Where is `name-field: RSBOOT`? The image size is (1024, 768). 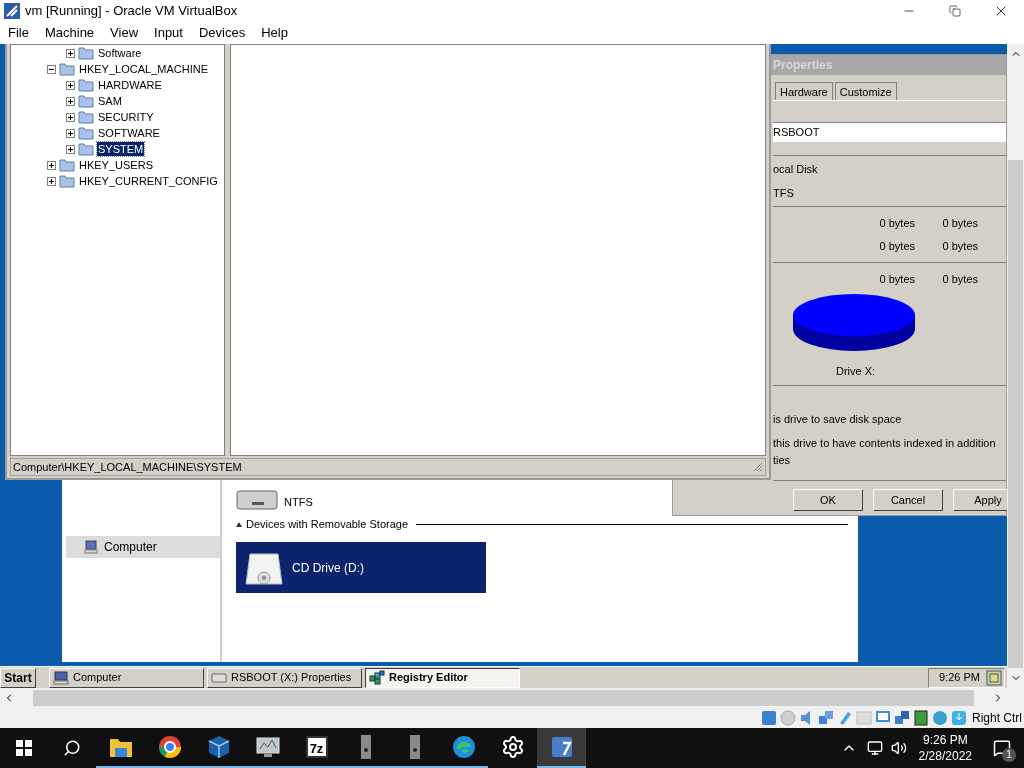
name-field: RSBOOT is located at coordinates (889, 132).